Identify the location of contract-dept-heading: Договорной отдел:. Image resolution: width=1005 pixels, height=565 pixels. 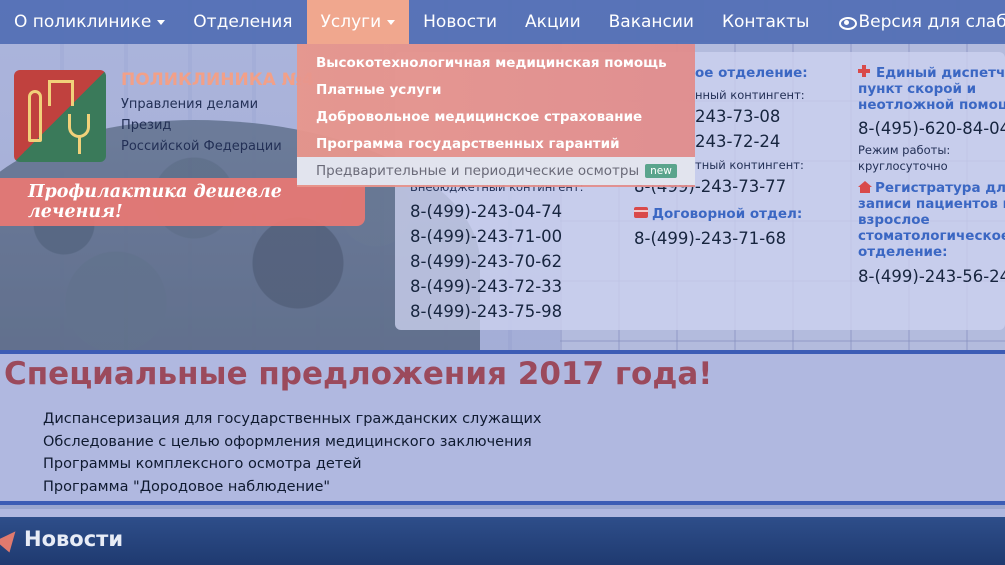
(718, 214).